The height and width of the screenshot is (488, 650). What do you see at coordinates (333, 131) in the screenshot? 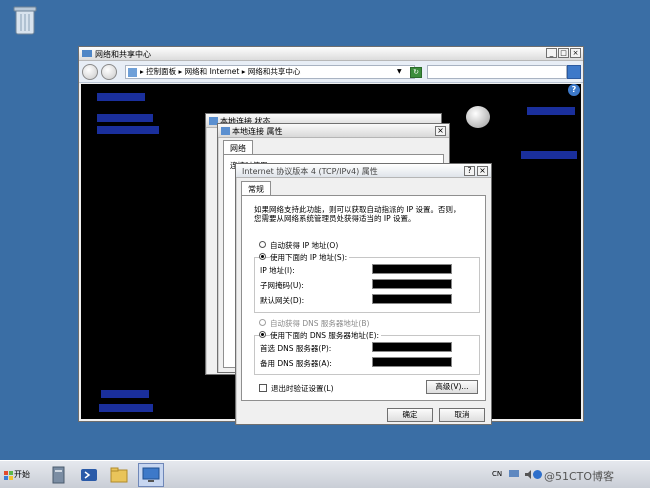
I see `dialog-titlebar: 本地连接 属性 ×` at bounding box center [333, 131].